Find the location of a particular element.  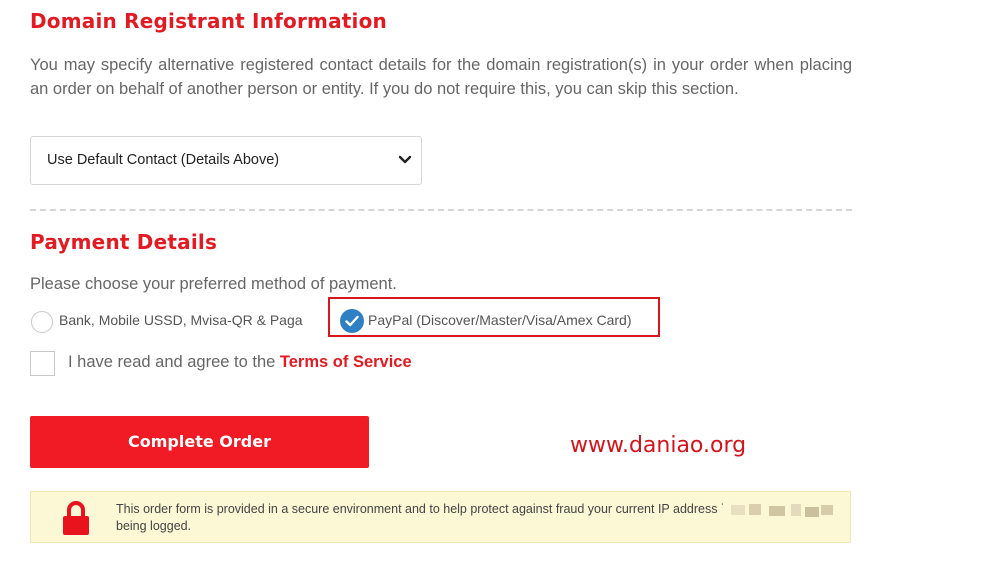

domain-registrant-title: Domain Registrant Information is located at coordinates (208, 21).